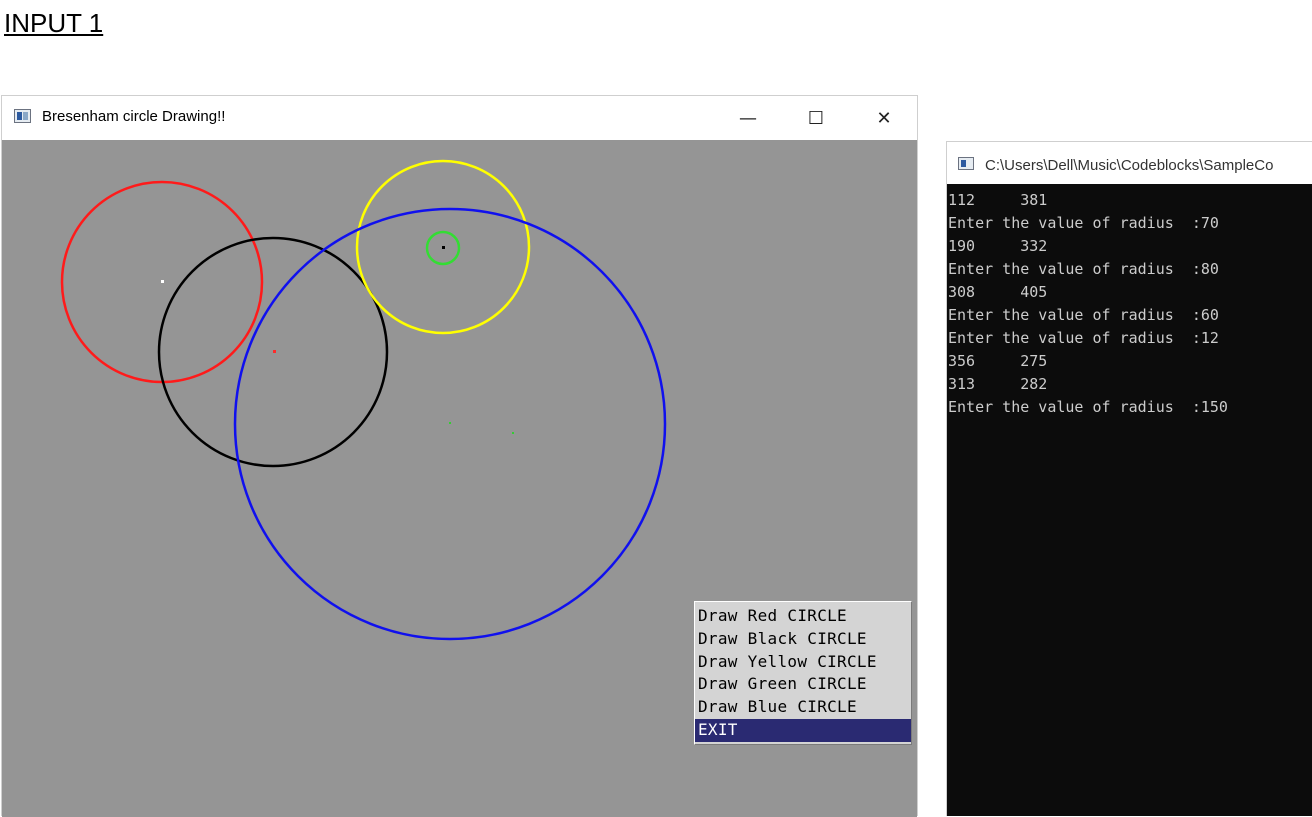 The height and width of the screenshot is (817, 1312). Describe the element at coordinates (816, 118) in the screenshot. I see `maximize-button: ☐` at that location.